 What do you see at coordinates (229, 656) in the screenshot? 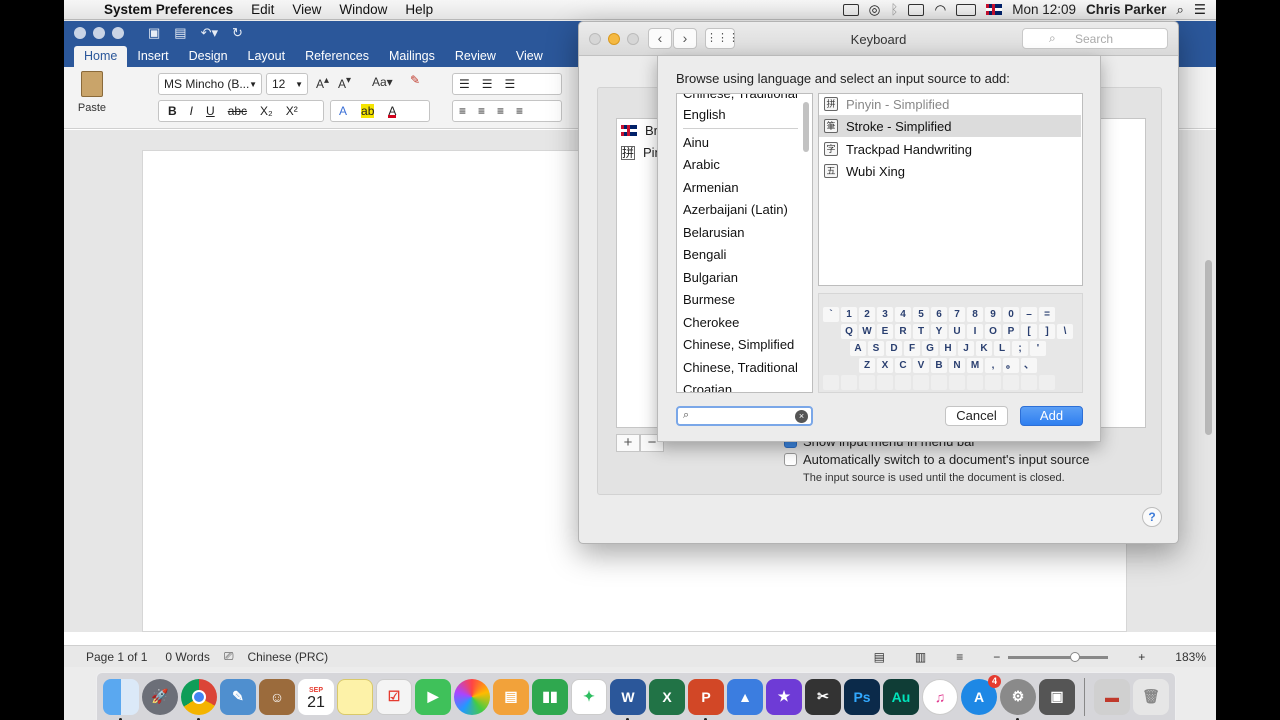
I see `proofing-icon: ⎚` at bounding box center [229, 656].